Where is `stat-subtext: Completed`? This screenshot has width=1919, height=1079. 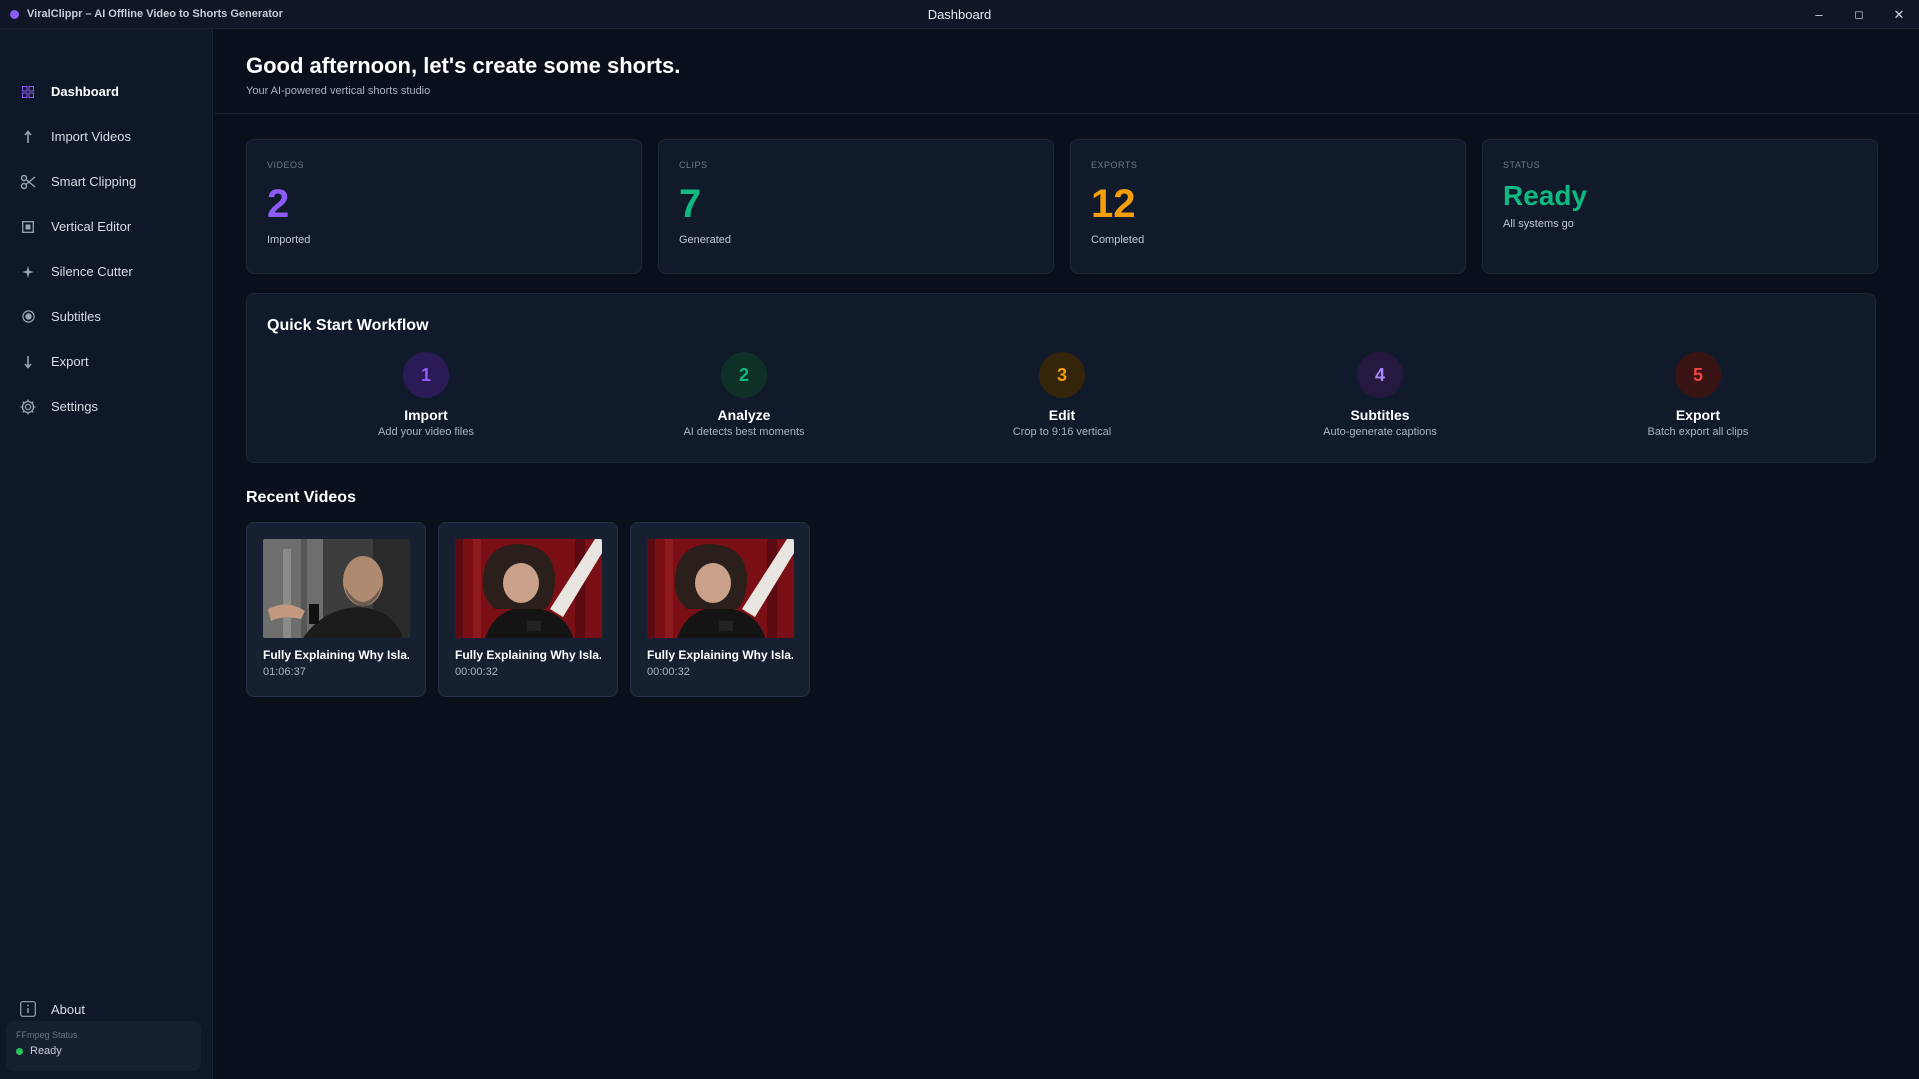
stat-subtext: Completed is located at coordinates (1118, 240).